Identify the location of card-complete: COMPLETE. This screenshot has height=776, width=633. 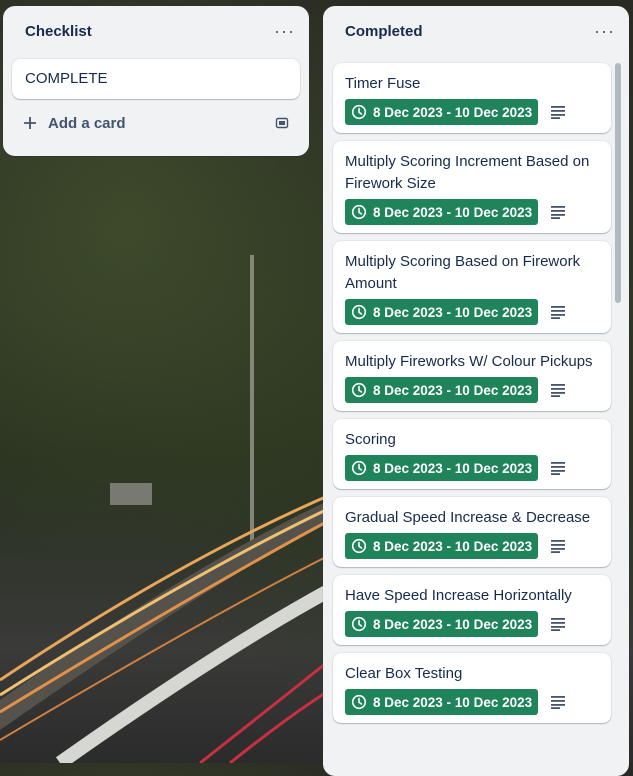
(156, 79).